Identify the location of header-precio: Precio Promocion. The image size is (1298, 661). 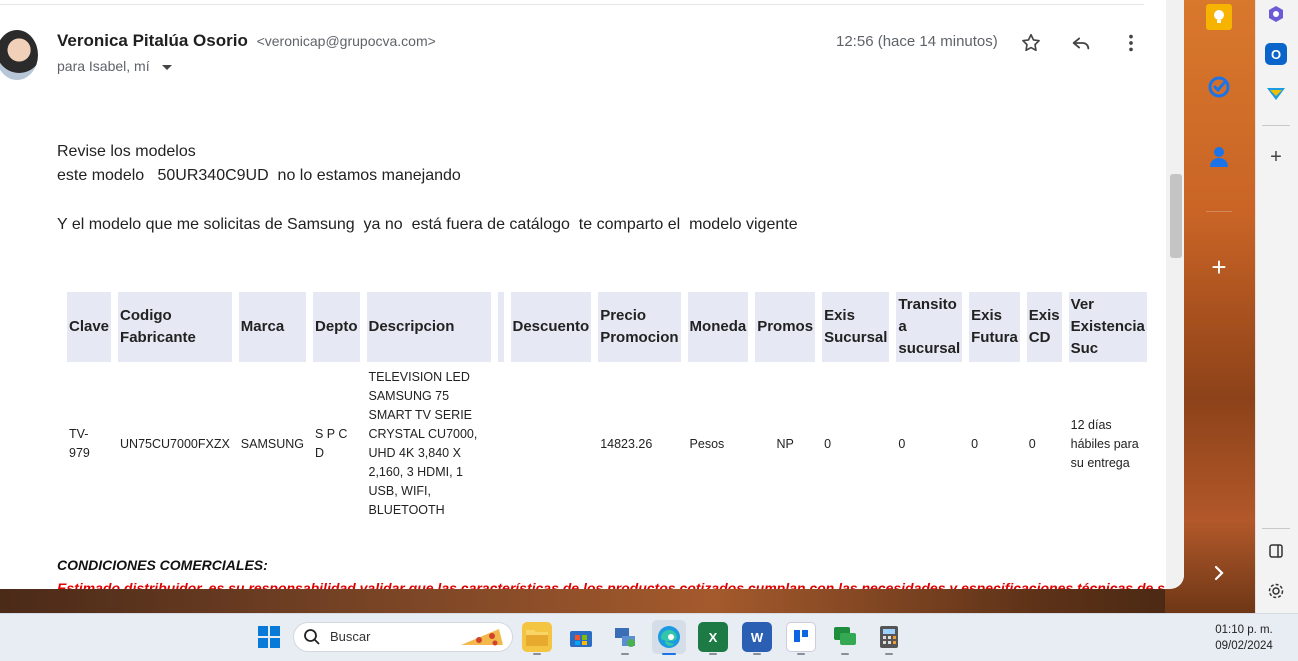
(639, 327).